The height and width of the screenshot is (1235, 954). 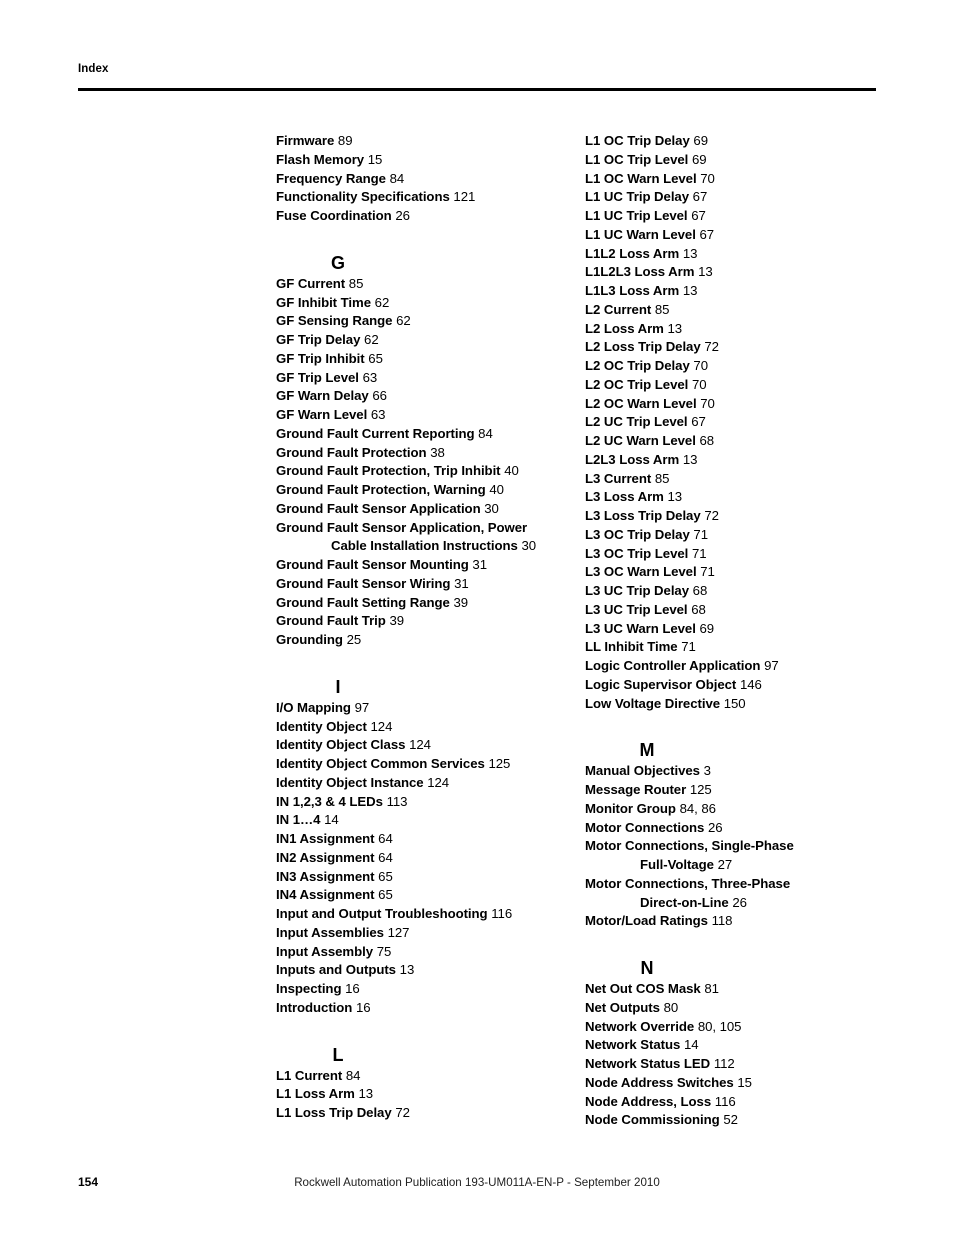 I want to click on index-entry: Identity Object Class 124, so click(x=421, y=745).